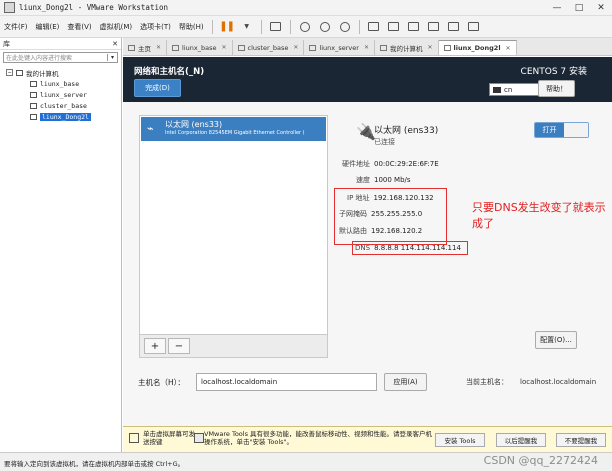 This screenshot has width=612, height=471. Describe the element at coordinates (60, 44) in the screenshot. I see `library-header: 库 ✕` at that location.